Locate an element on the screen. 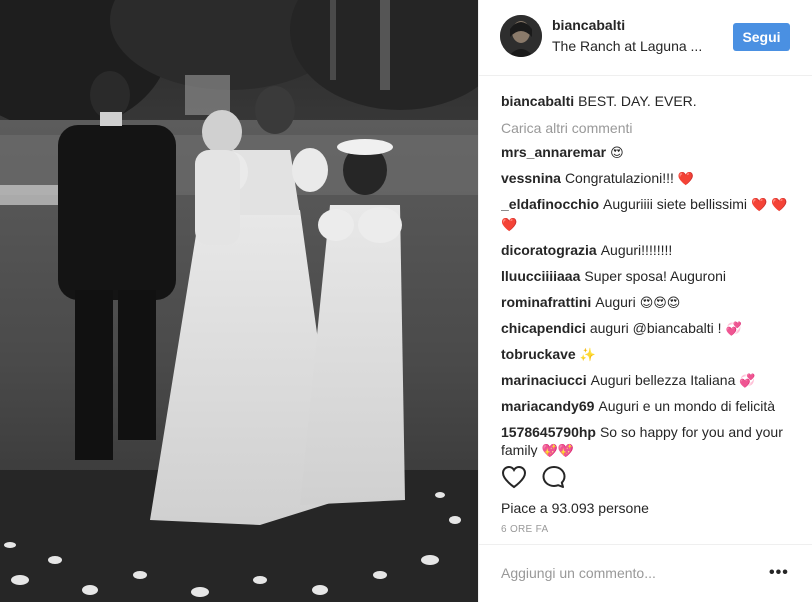 This screenshot has height=602, width=812. more-options-icon: ••• is located at coordinates (779, 573).